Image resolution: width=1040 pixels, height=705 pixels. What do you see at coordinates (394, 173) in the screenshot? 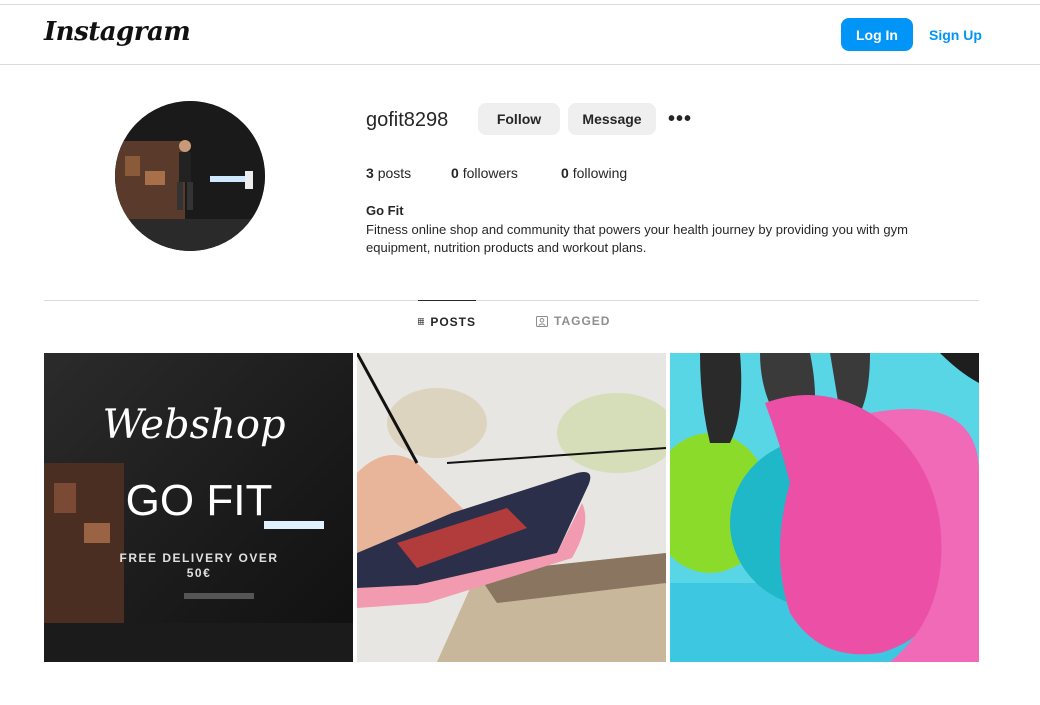
I see `posts-label: posts` at bounding box center [394, 173].